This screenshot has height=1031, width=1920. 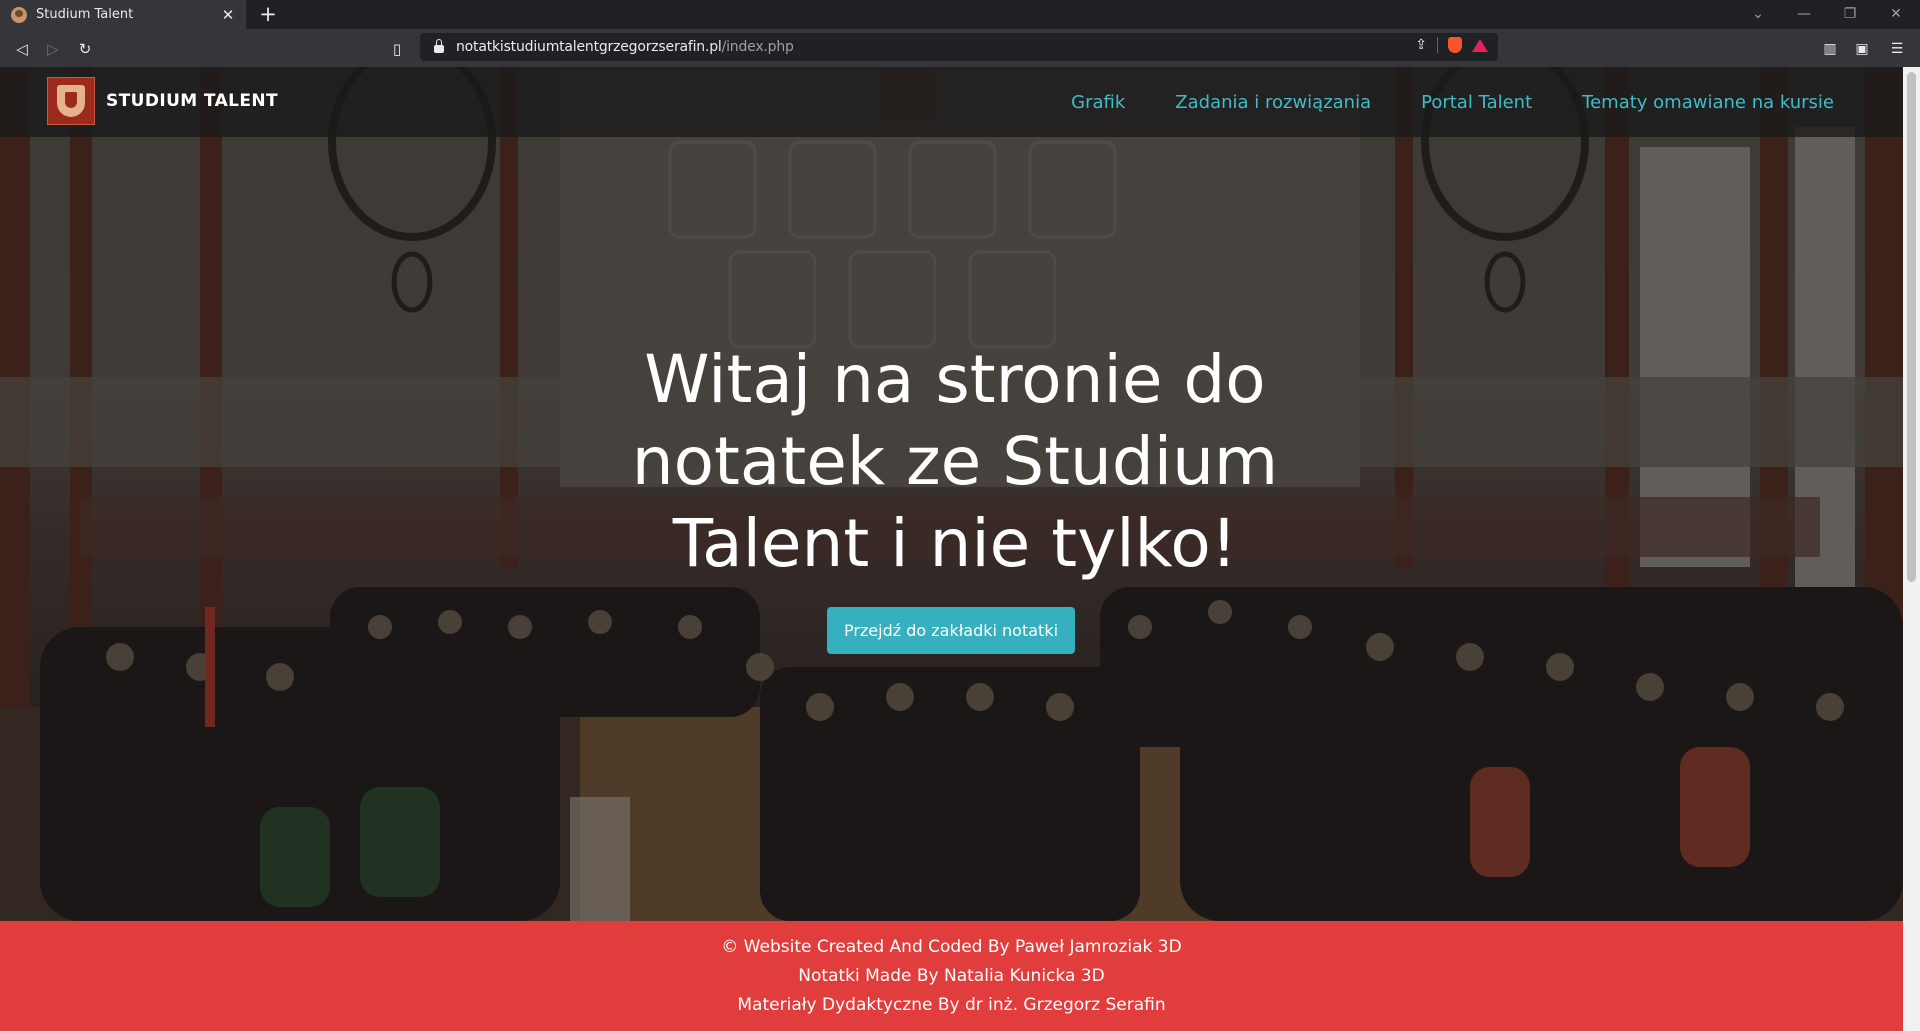 What do you see at coordinates (1896, 14) in the screenshot?
I see `window-close-icon: ✕` at bounding box center [1896, 14].